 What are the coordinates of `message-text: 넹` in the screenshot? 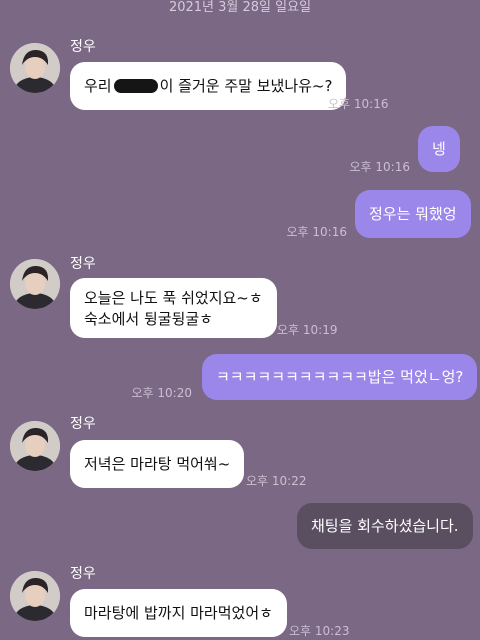 It's located at (439, 148).